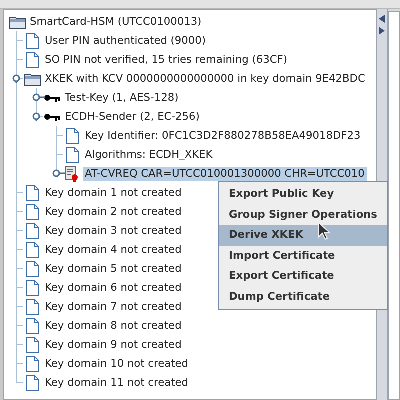 The image size is (400, 400). I want to click on tree-node-label: Test-Key (1, AES-128), so click(122, 97).